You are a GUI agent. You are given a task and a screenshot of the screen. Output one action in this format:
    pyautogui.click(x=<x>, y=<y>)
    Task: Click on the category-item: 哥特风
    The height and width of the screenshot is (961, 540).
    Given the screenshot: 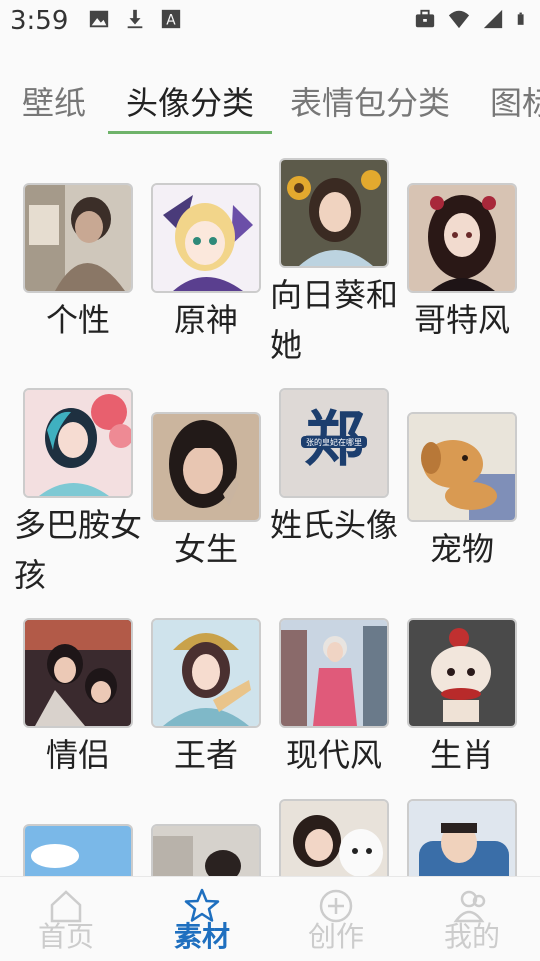 What is the action you would take?
    pyautogui.click(x=462, y=264)
    